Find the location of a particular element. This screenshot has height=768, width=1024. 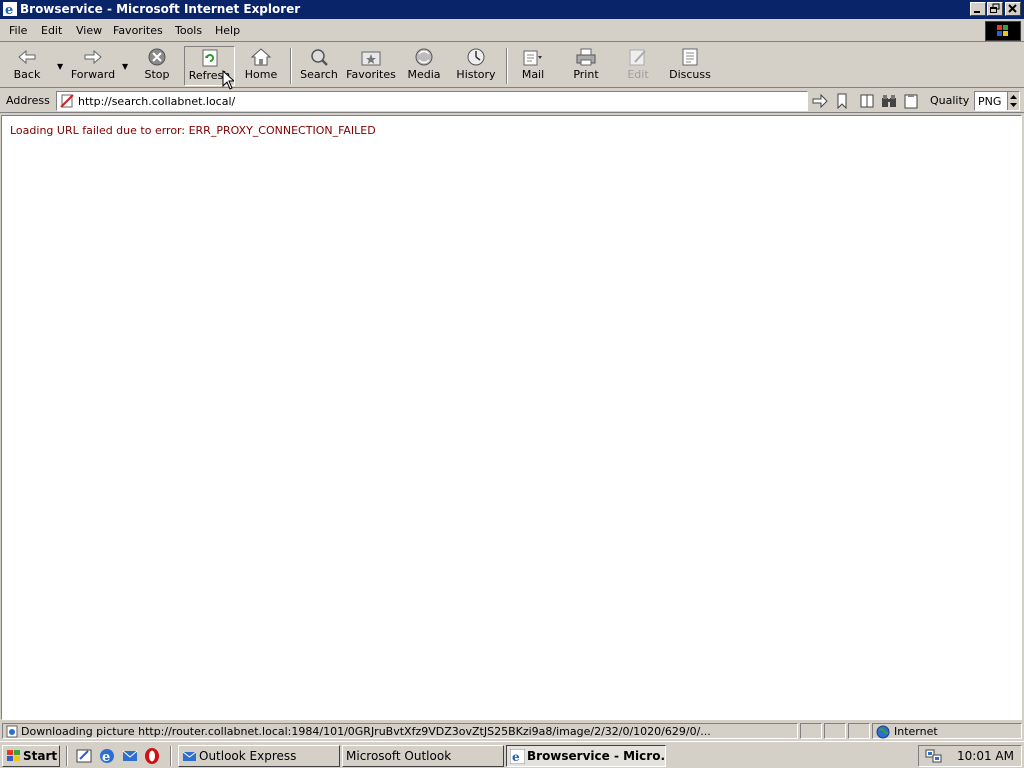

close-icon is located at coordinates (1012, 8).